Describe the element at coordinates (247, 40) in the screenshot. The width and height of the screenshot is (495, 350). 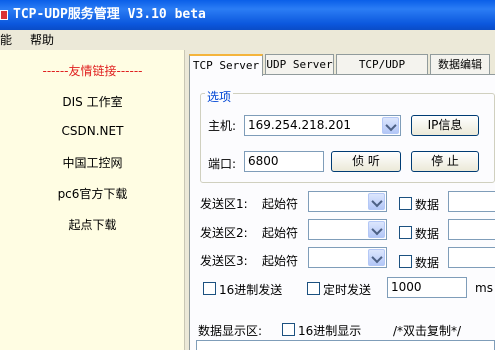
I see `menu-bar: 功能 帮助` at that location.